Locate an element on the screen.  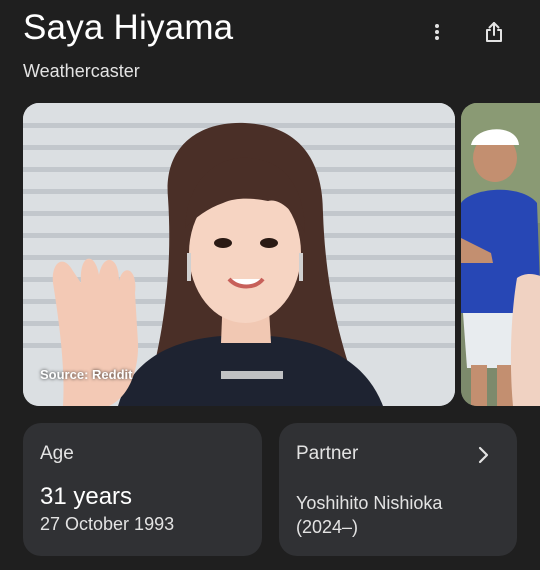
share-button is located at coordinates (494, 32).